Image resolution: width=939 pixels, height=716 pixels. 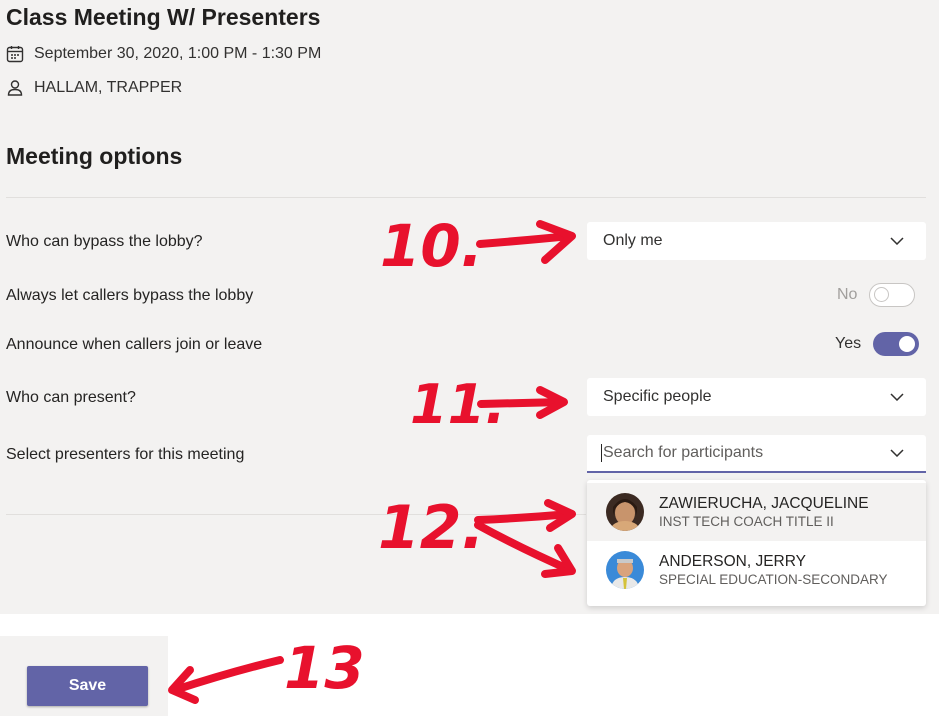 I want to click on announce-callers-toggle, so click(x=896, y=344).